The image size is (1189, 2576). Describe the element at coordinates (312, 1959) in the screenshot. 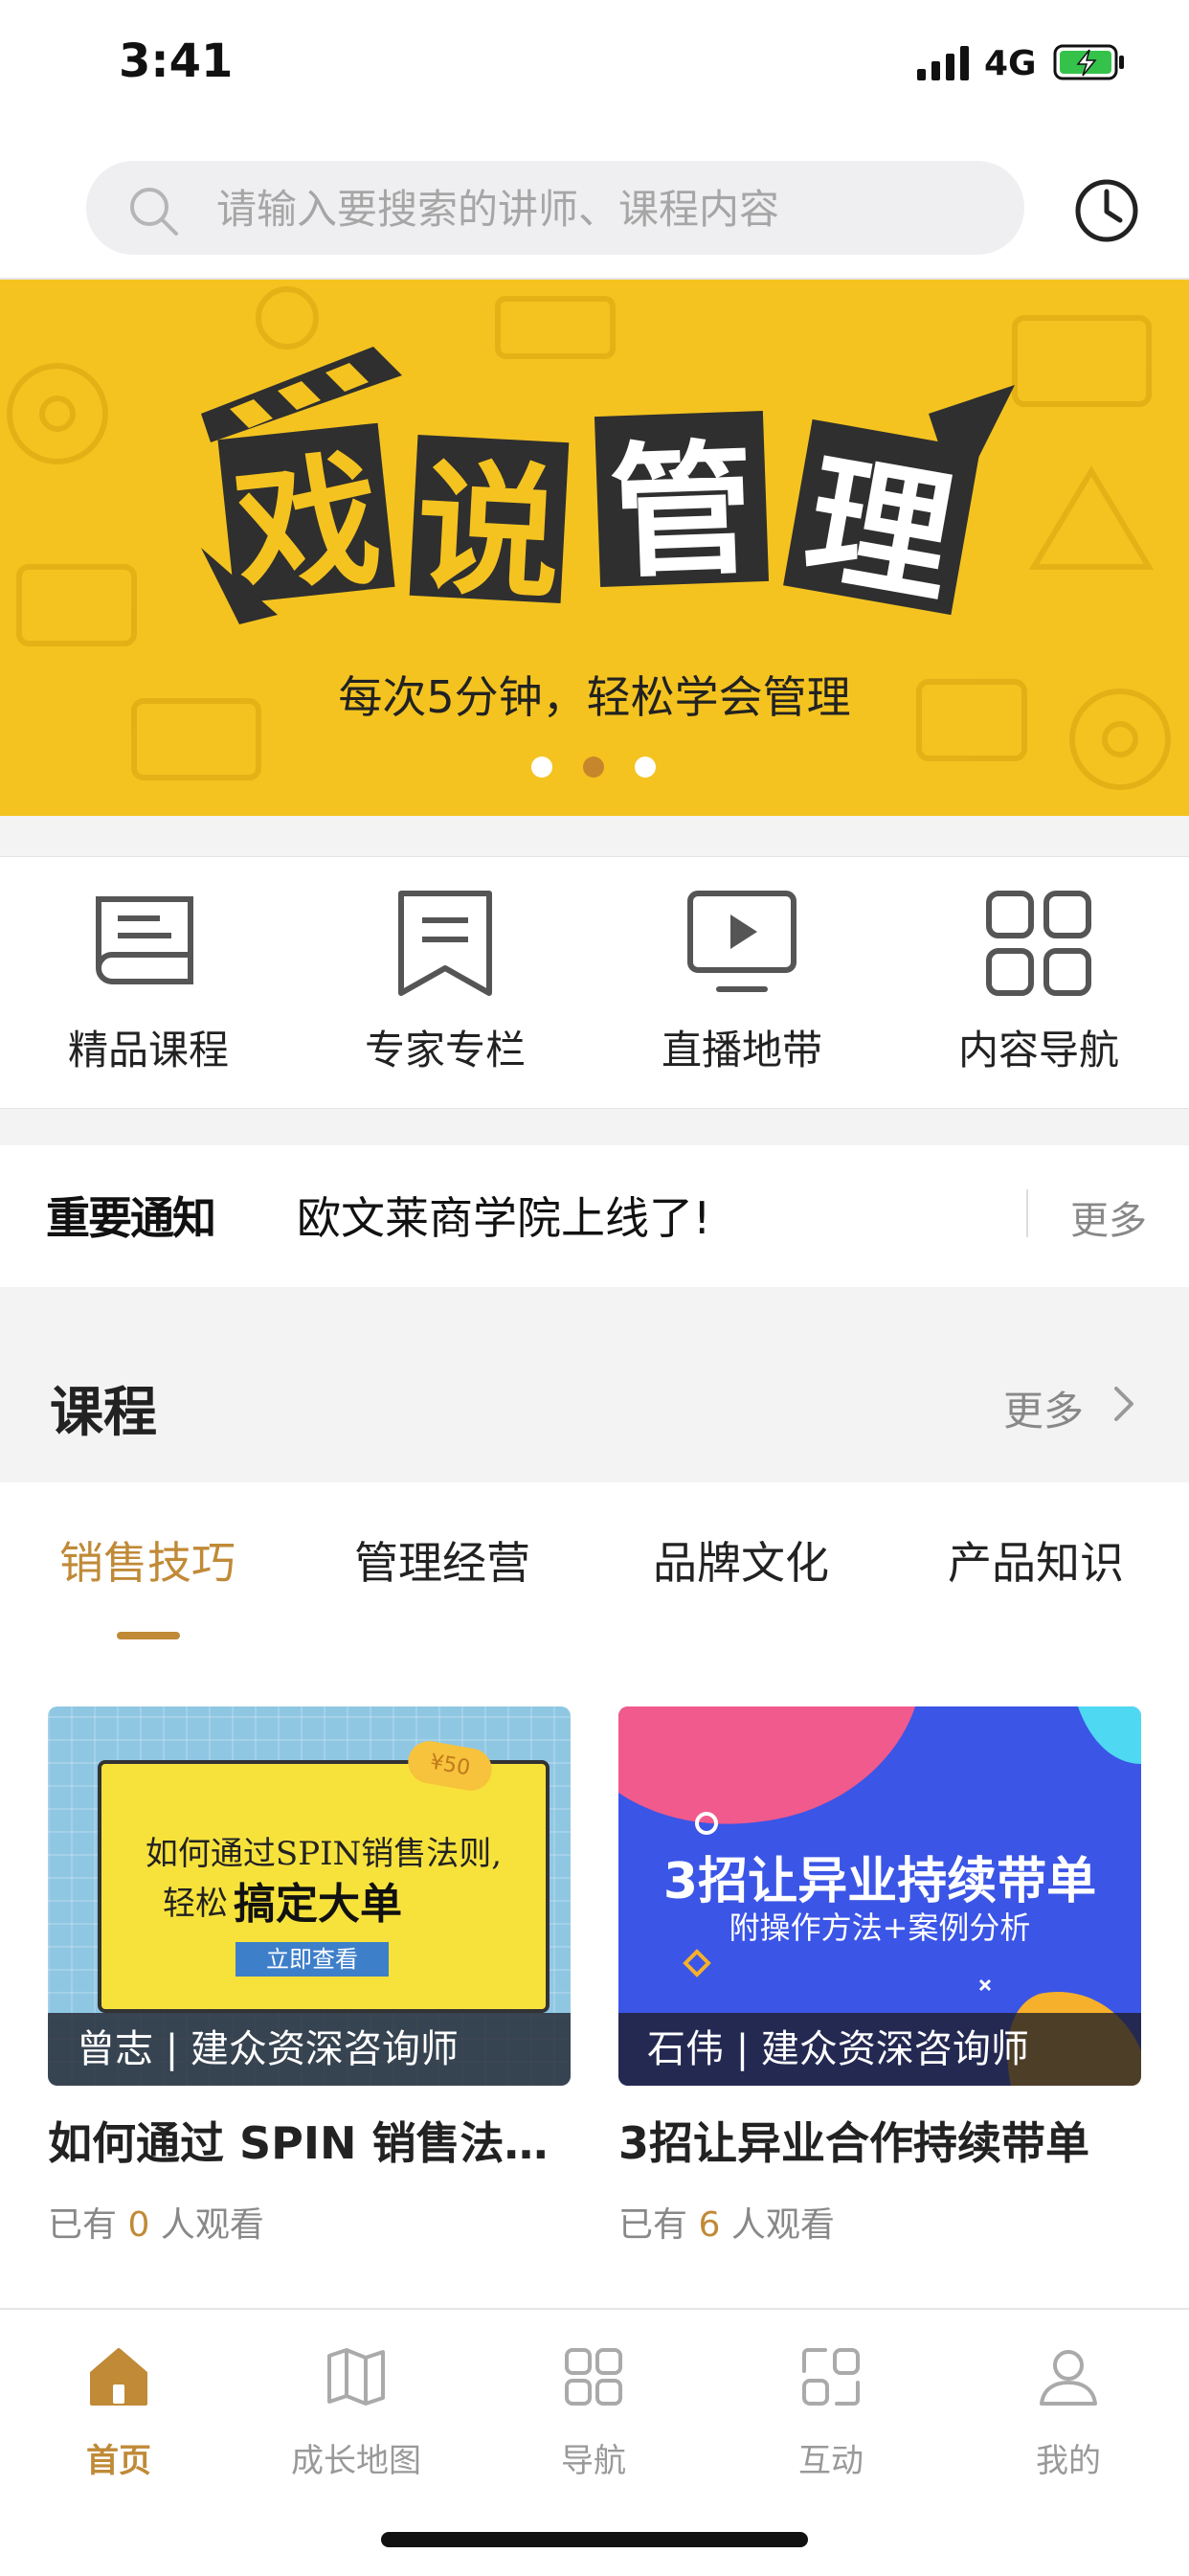

I see `thumb-view-button: 立即查看` at that location.